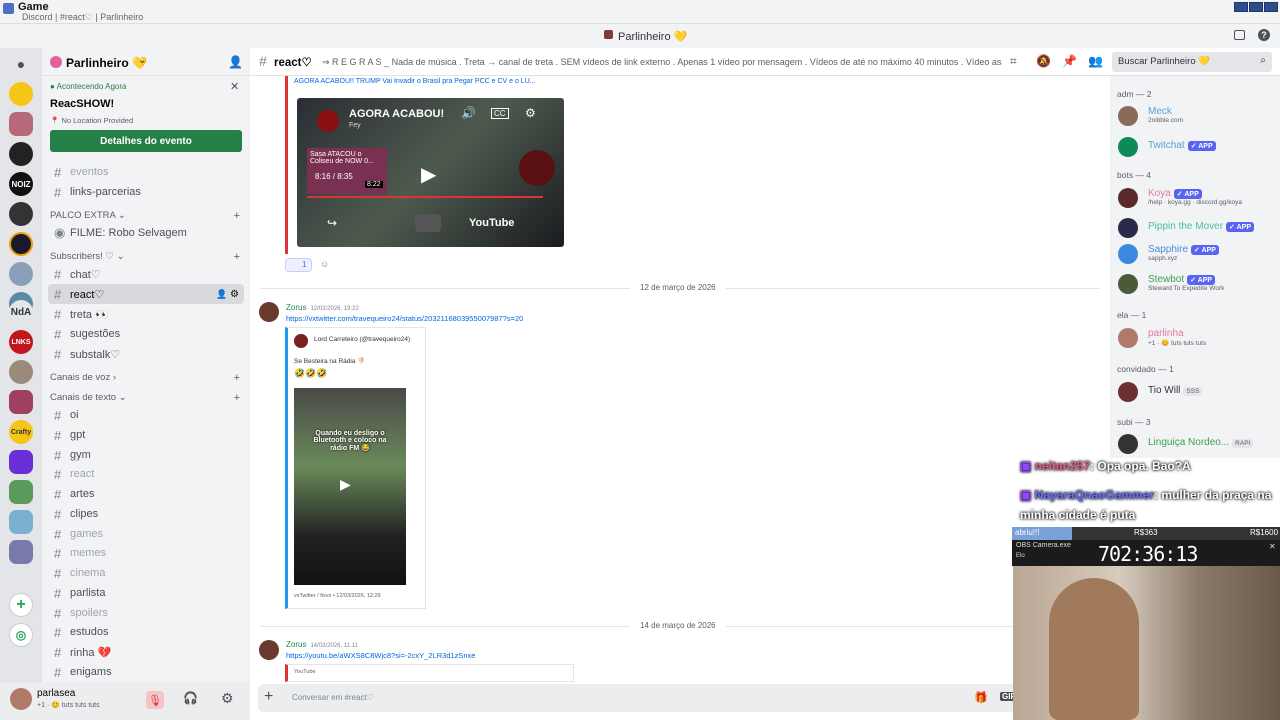 The height and width of the screenshot is (720, 1280). I want to click on member-linguica: Linguiça Nordeo... RAPI, so click(1198, 443).